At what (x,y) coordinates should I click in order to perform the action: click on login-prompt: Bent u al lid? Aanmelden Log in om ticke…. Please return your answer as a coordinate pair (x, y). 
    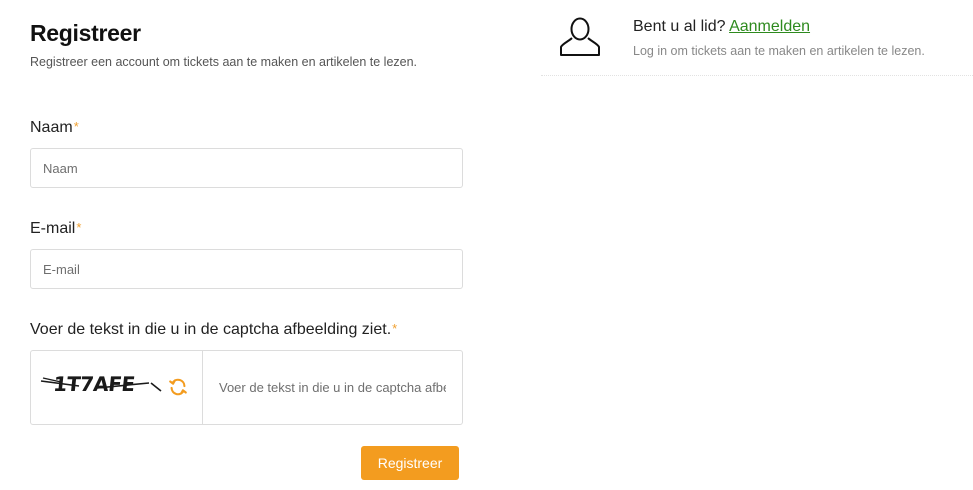
    Looking at the image, I should click on (757, 38).